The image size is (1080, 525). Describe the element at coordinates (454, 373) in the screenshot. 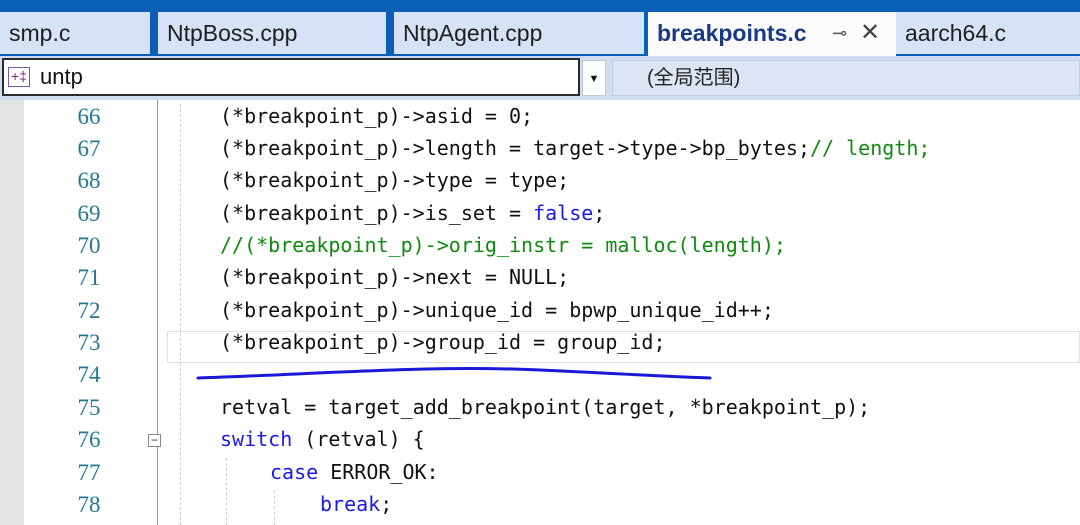

I see `annotation-underline` at that location.